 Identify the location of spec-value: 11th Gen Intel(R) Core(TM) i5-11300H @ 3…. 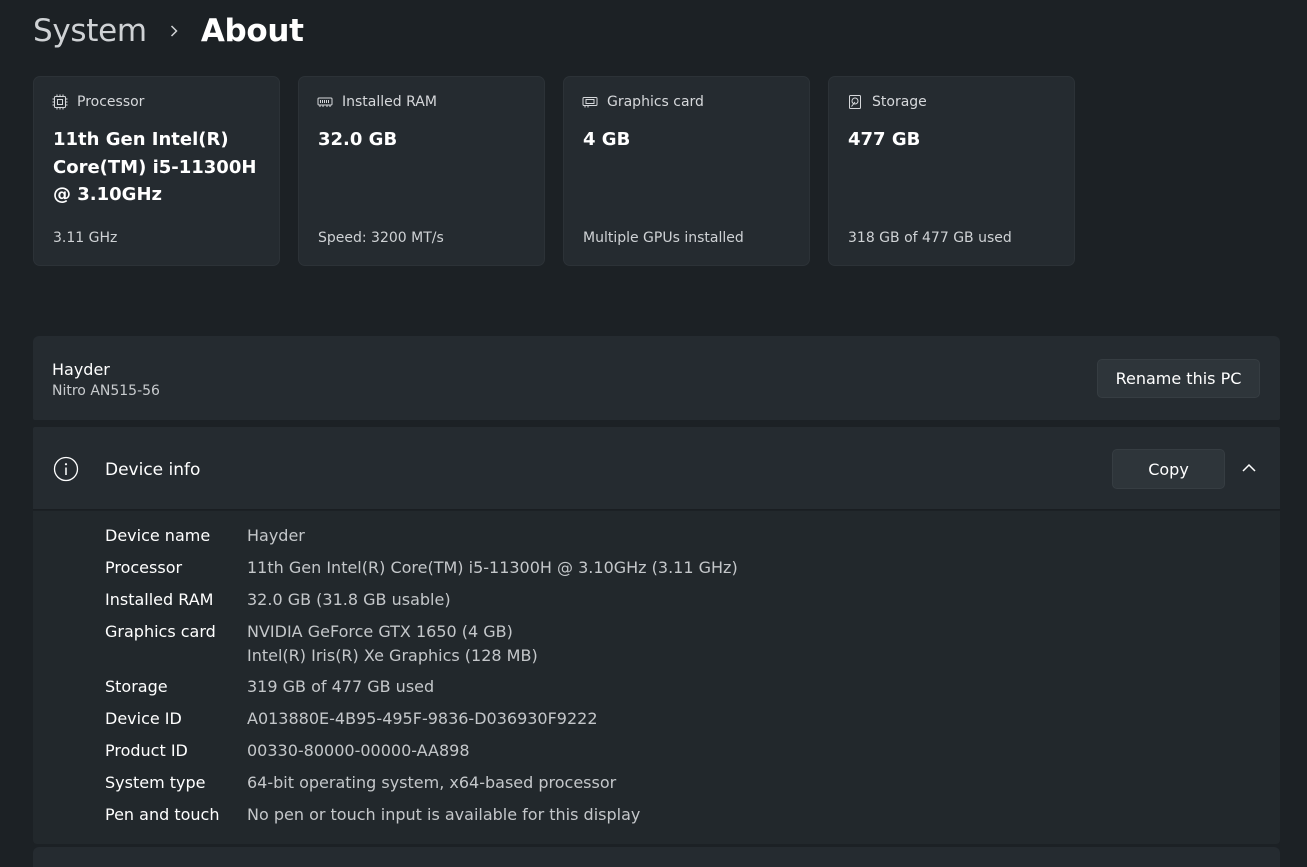
(492, 567).